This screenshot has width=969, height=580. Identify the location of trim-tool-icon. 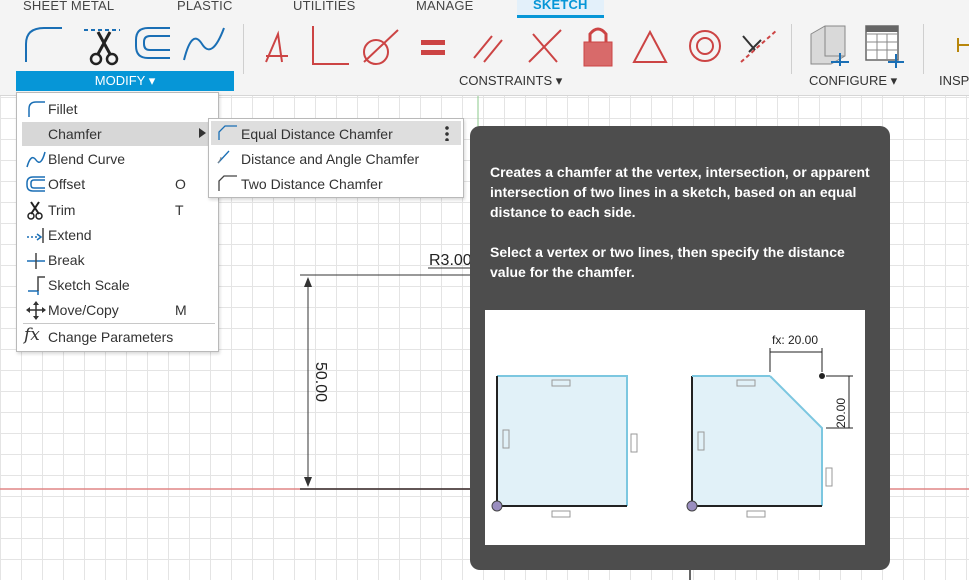
(104, 46).